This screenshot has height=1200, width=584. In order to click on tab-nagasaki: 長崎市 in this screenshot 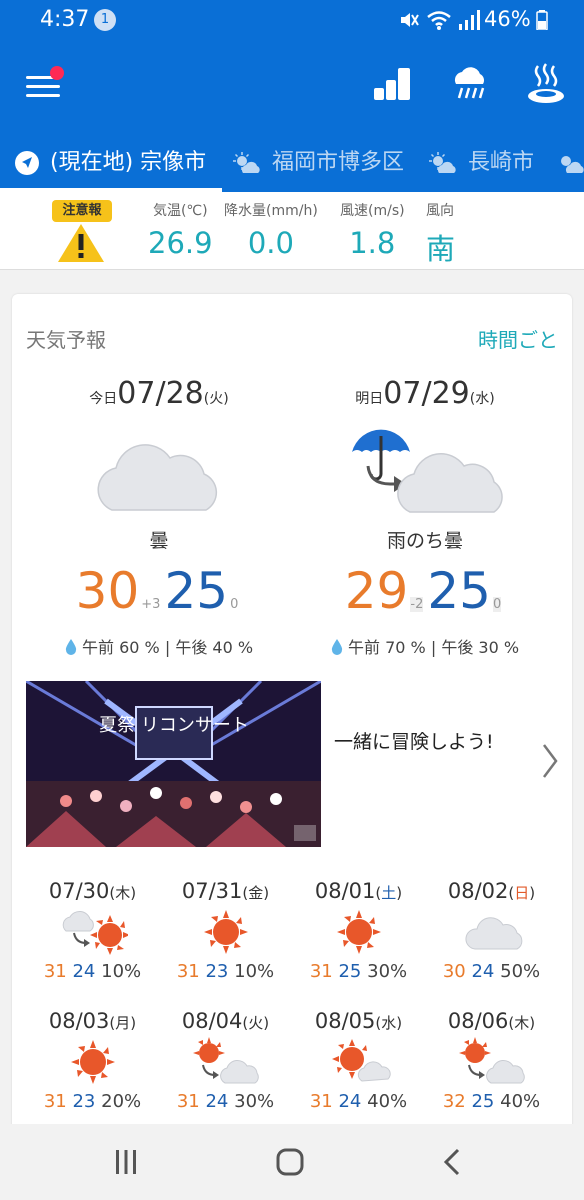, I will do `click(481, 164)`.